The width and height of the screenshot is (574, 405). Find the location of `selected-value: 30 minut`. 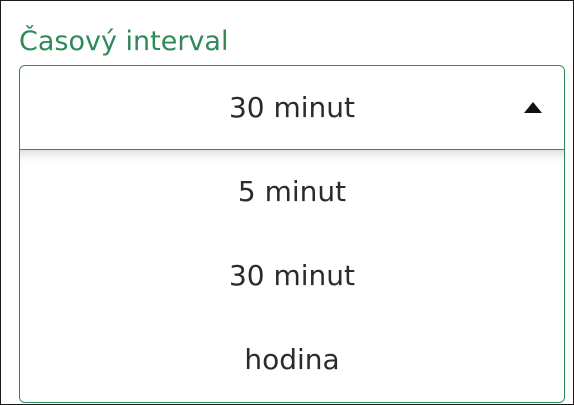

selected-value: 30 minut is located at coordinates (292, 107).